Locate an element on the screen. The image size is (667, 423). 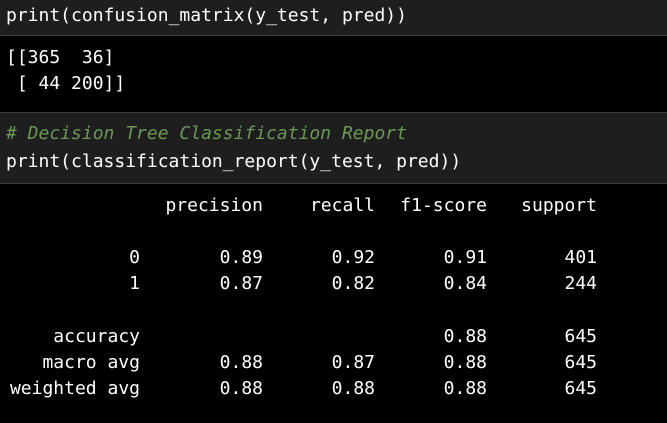
cell-support: 244 is located at coordinates (580, 283).